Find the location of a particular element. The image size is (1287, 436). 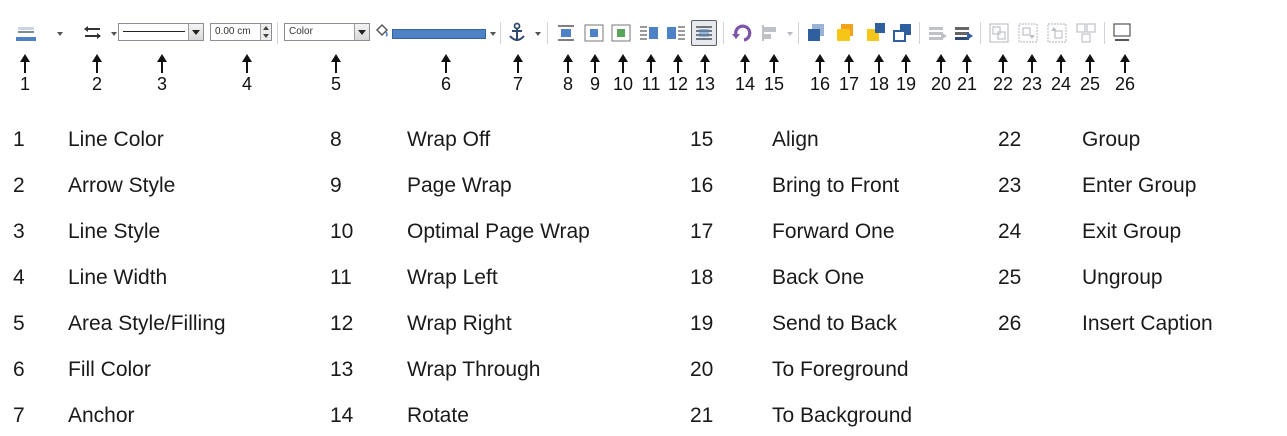

callout-16: 16 is located at coordinates (820, 76).